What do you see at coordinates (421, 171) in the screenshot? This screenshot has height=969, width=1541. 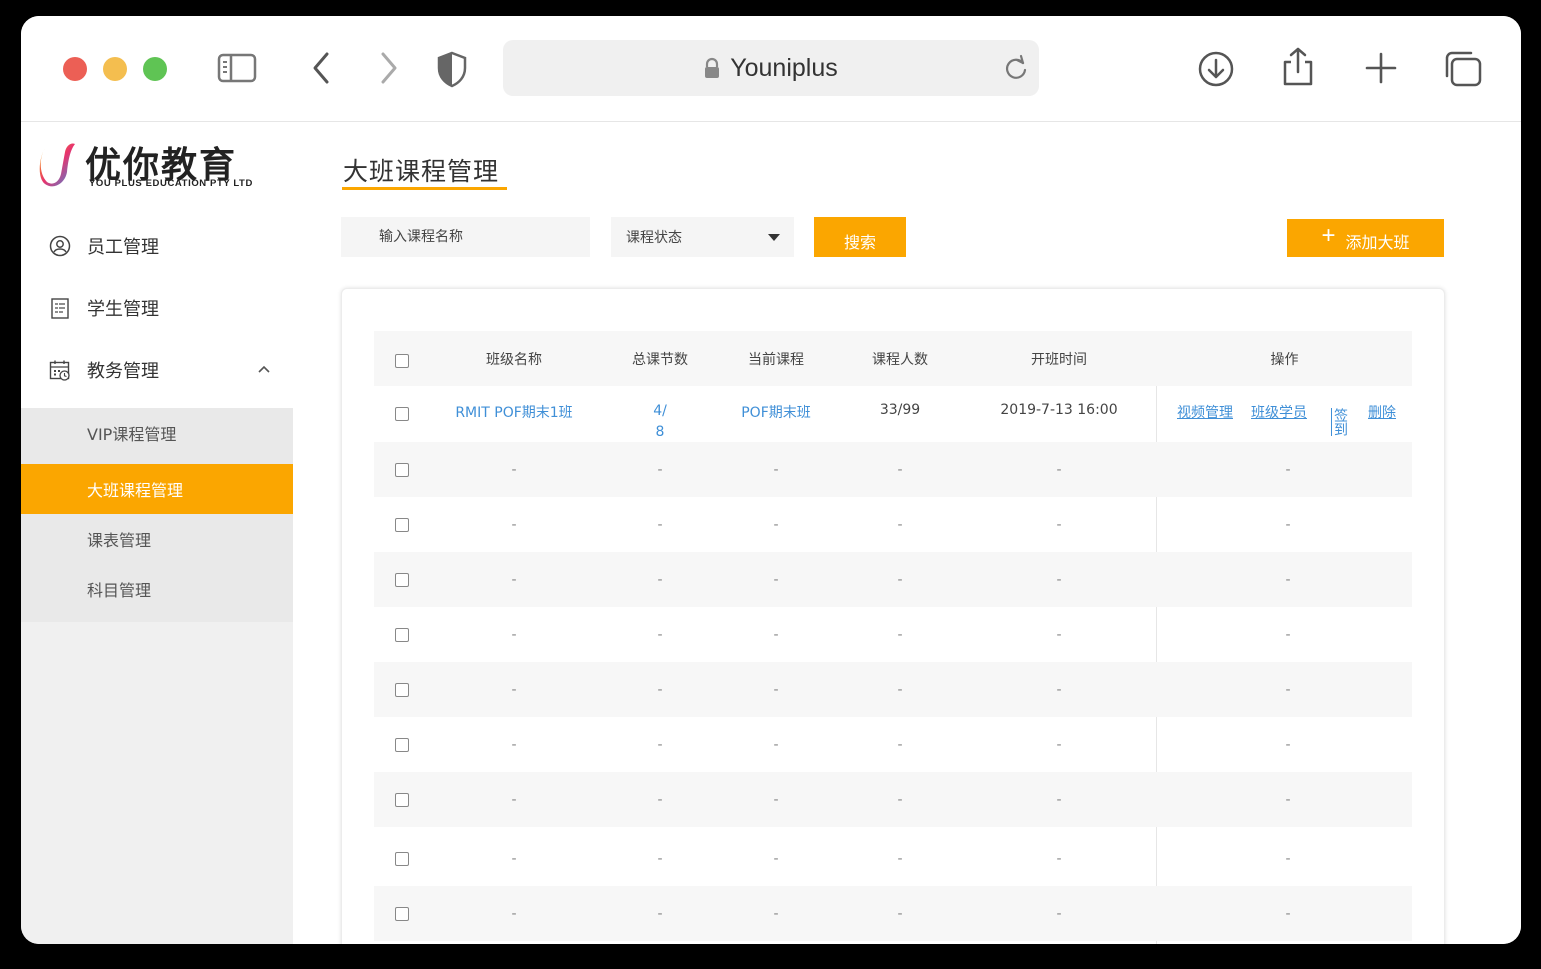 I see `page-title: 大班课程管理` at bounding box center [421, 171].